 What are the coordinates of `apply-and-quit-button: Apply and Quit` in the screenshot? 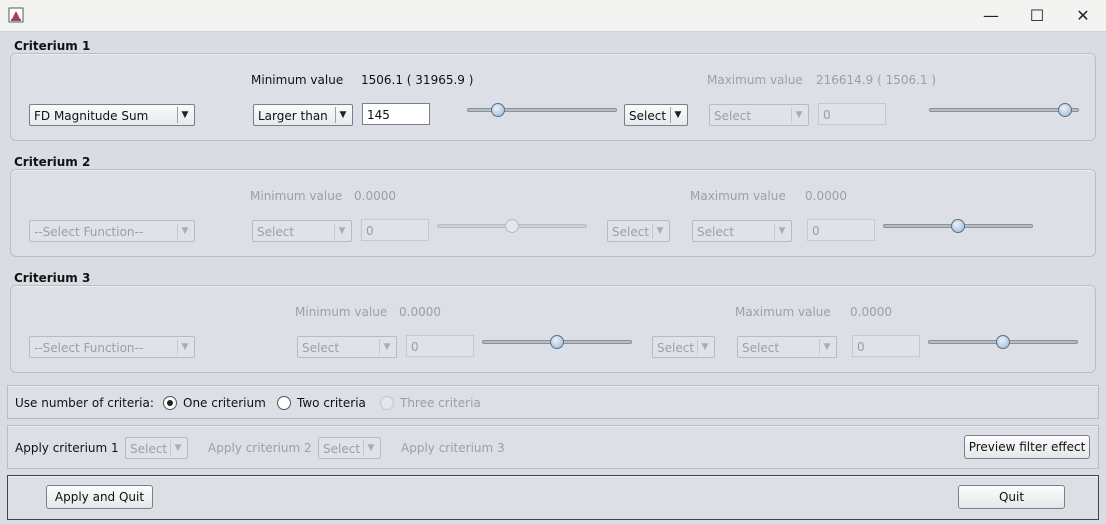 It's located at (99, 497).